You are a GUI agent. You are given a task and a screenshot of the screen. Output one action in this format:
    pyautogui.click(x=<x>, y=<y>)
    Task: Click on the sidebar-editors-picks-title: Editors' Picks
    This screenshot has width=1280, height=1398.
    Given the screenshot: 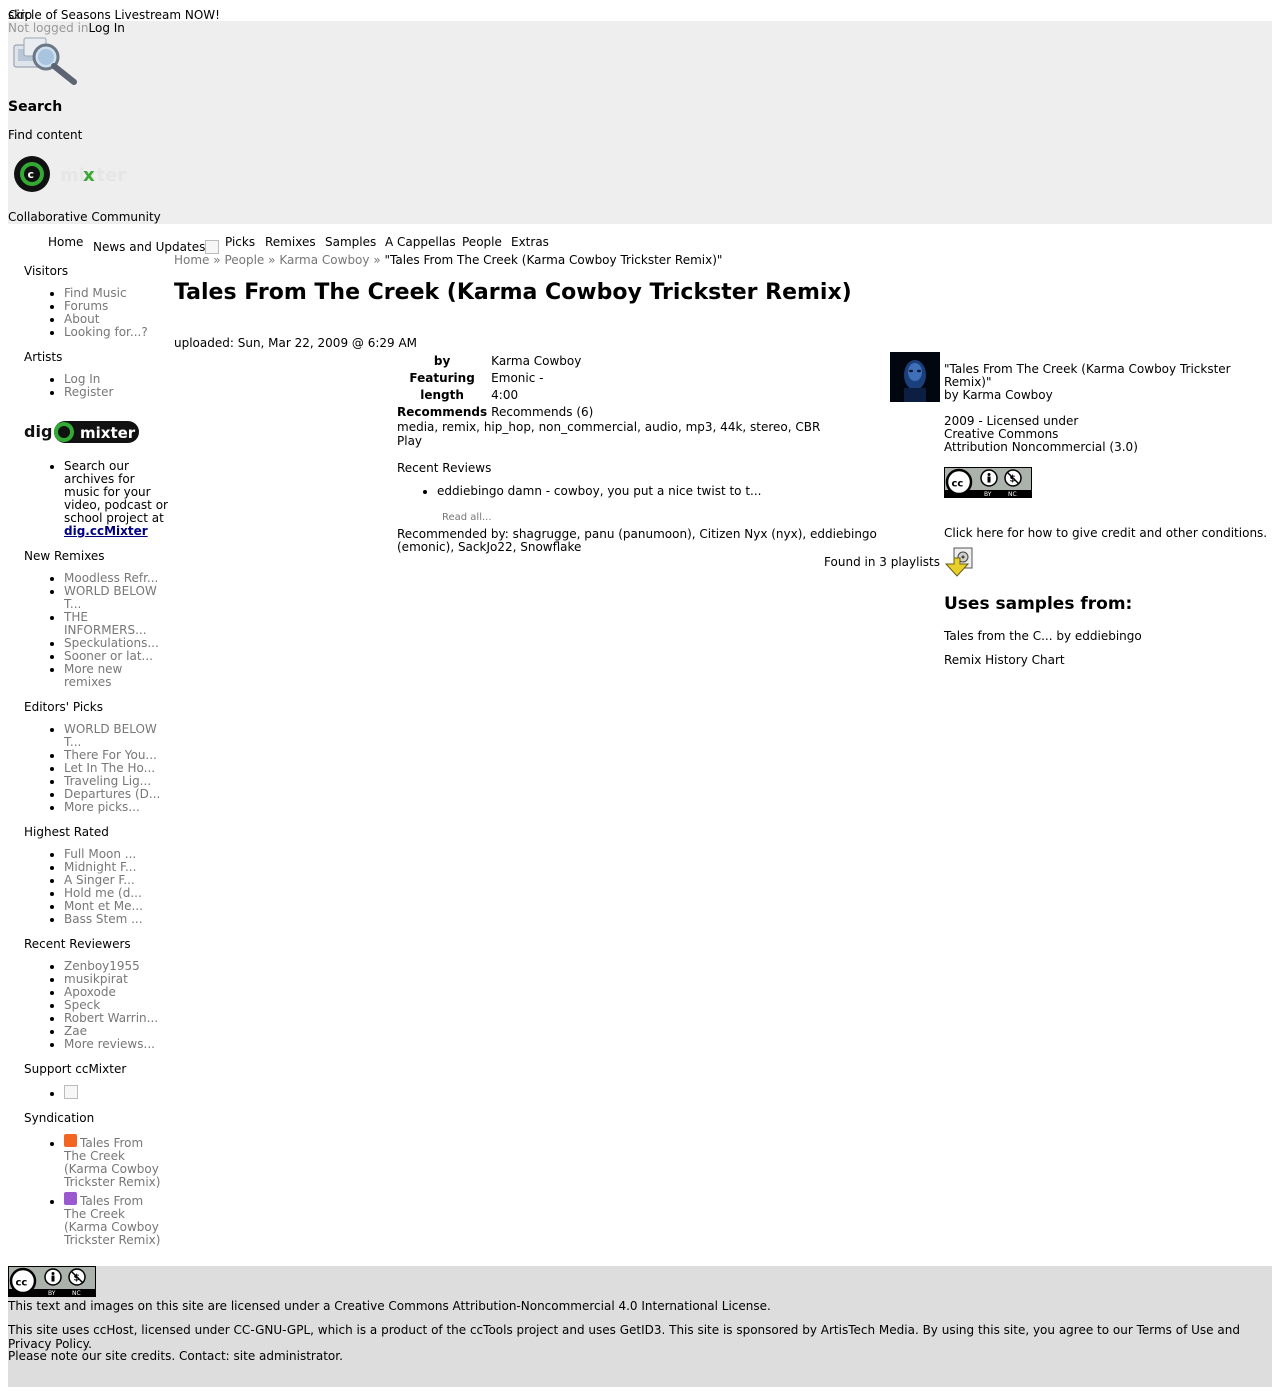 What is the action you would take?
    pyautogui.click(x=63, y=707)
    